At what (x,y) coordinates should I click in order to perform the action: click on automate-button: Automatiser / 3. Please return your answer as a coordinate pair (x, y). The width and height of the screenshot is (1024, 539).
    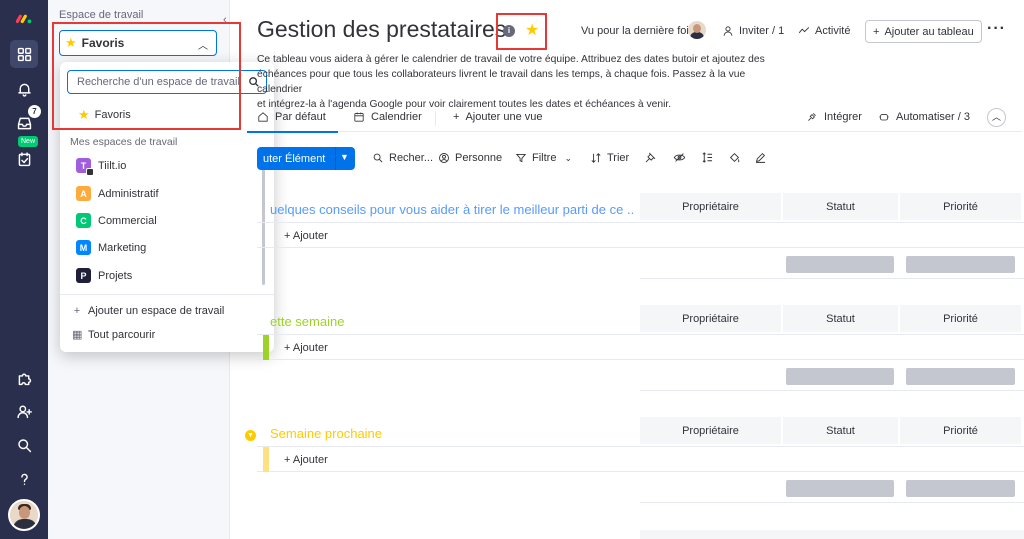
    Looking at the image, I should click on (924, 117).